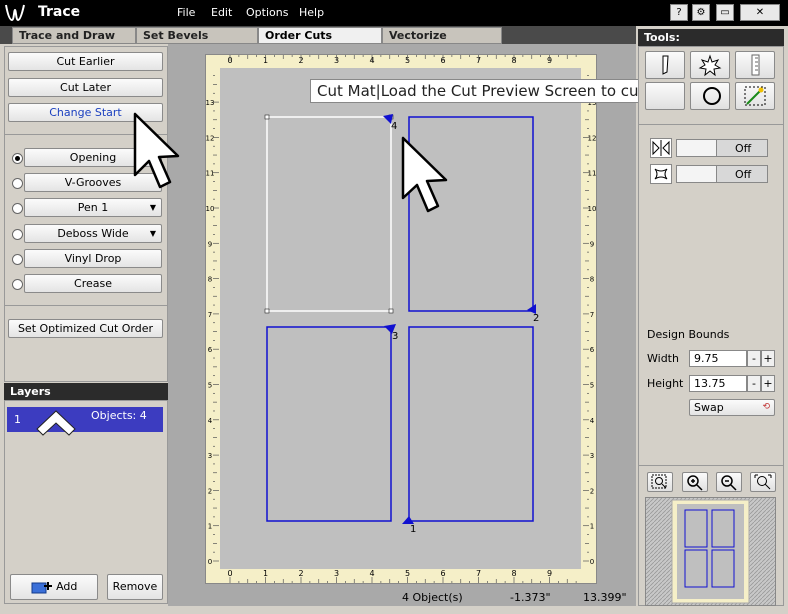 The width and height of the screenshot is (788, 614). What do you see at coordinates (679, 12) in the screenshot?
I see `help-button: ?` at bounding box center [679, 12].